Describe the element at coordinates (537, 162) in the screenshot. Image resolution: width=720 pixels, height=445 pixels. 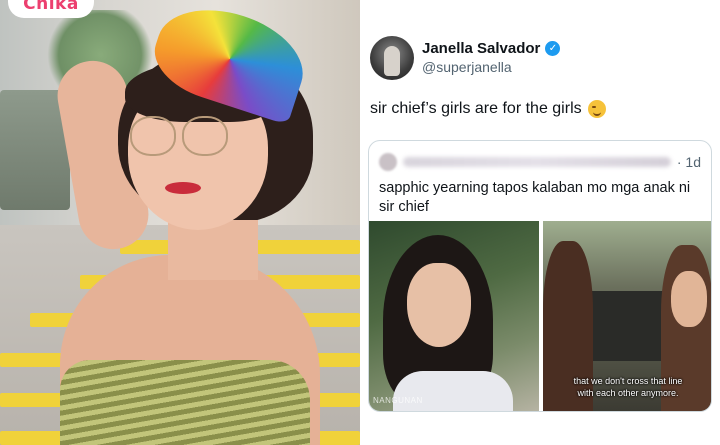
I see `quoted-author-name-blurred` at that location.